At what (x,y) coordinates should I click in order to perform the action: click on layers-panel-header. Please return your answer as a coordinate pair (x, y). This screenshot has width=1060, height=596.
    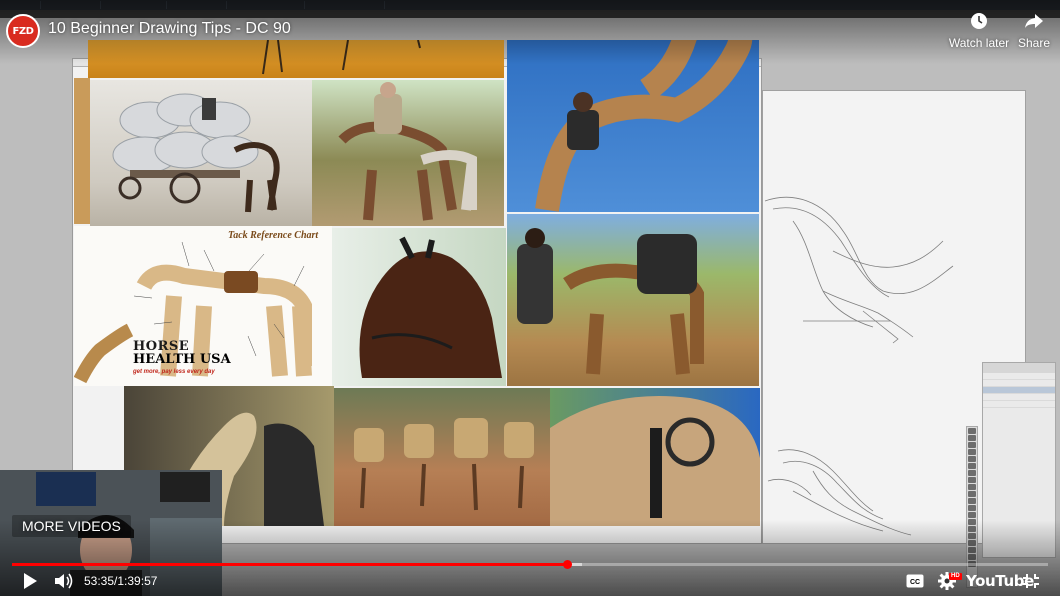
    Looking at the image, I should click on (1019, 368).